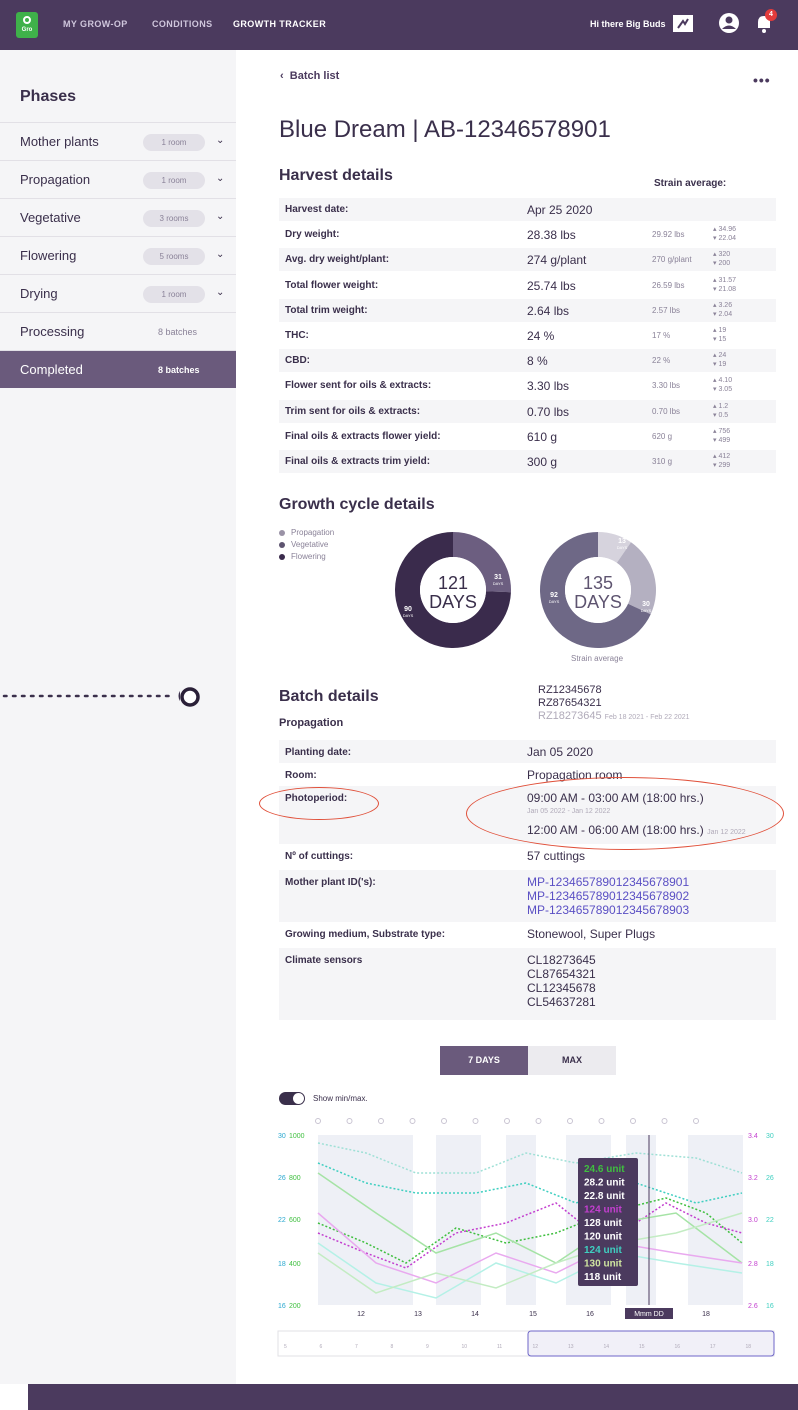 This screenshot has height=1410, width=798. I want to click on sidebar-item-completed: Completed 8 batches, so click(118, 369).